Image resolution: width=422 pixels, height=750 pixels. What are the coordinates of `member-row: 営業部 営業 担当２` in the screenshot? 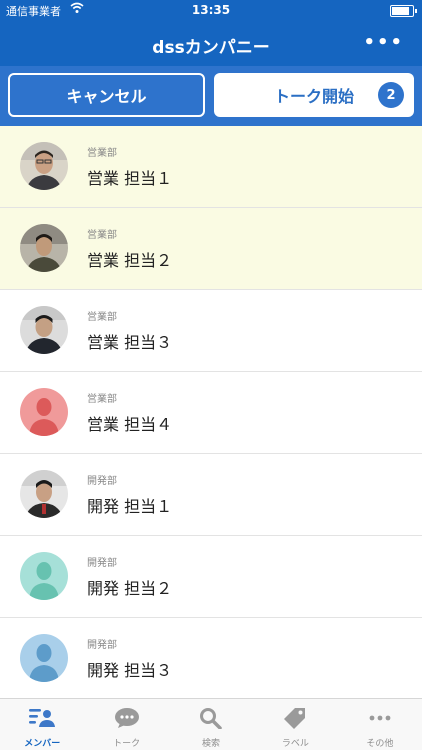 It's located at (211, 249).